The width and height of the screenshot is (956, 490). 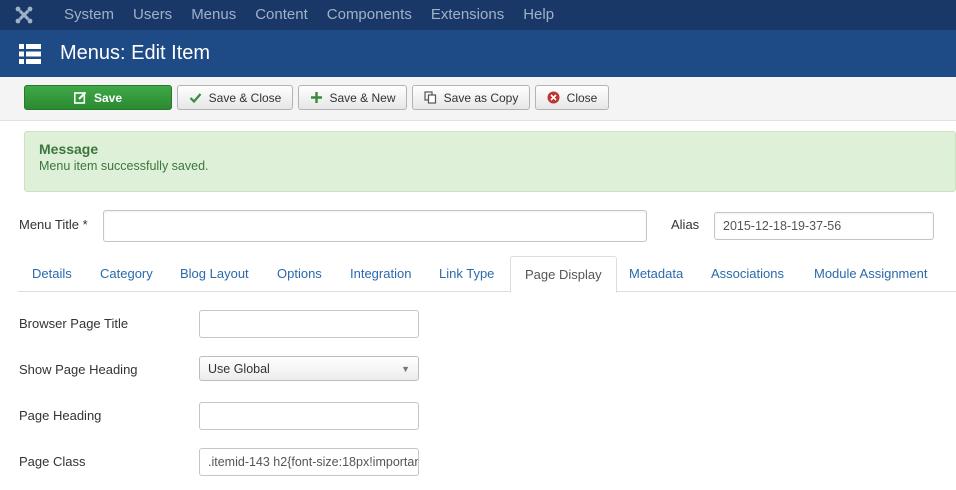 I want to click on save-new-button: Save & New, so click(x=352, y=97).